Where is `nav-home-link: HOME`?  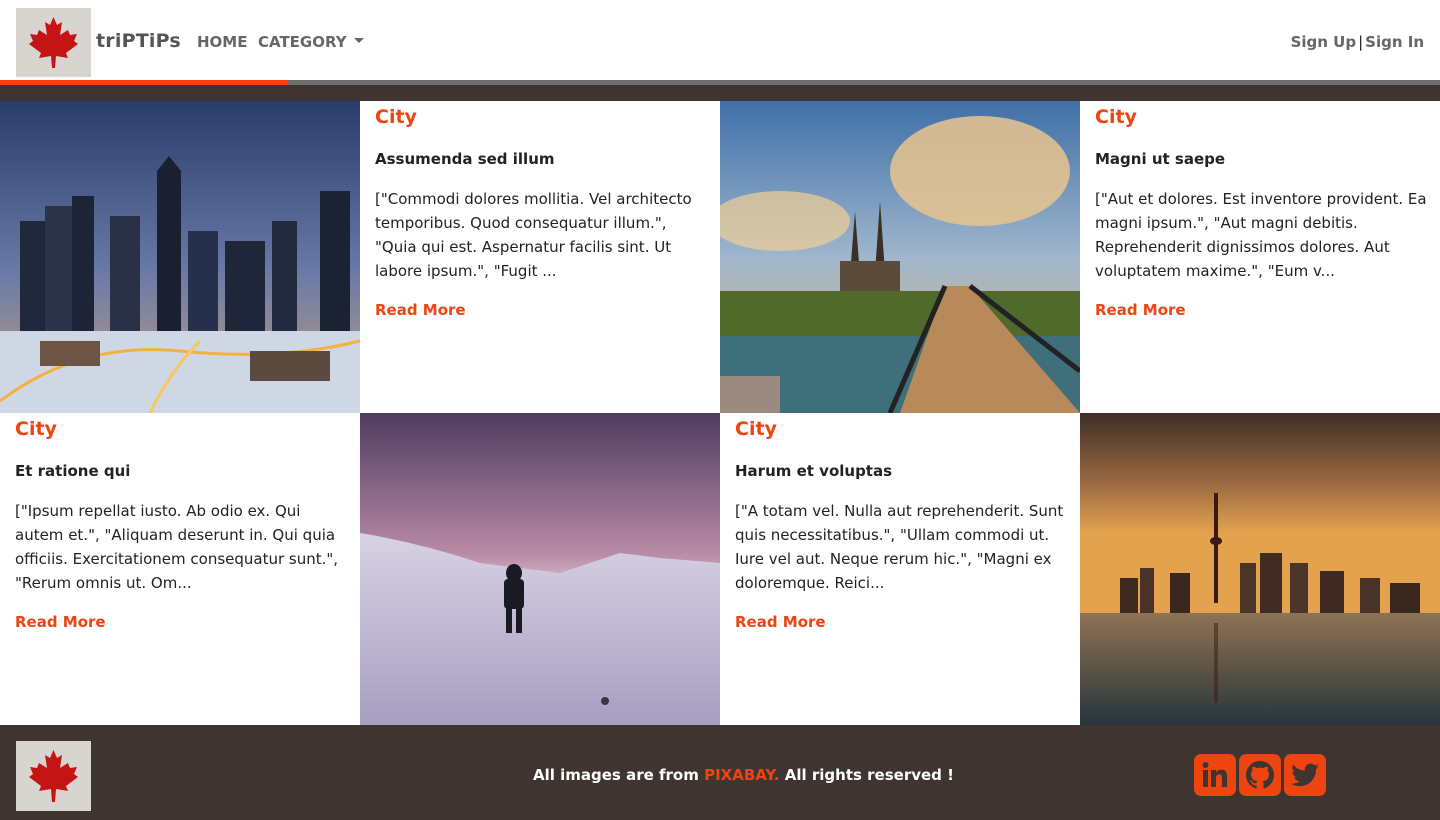
nav-home-link: HOME is located at coordinates (222, 42).